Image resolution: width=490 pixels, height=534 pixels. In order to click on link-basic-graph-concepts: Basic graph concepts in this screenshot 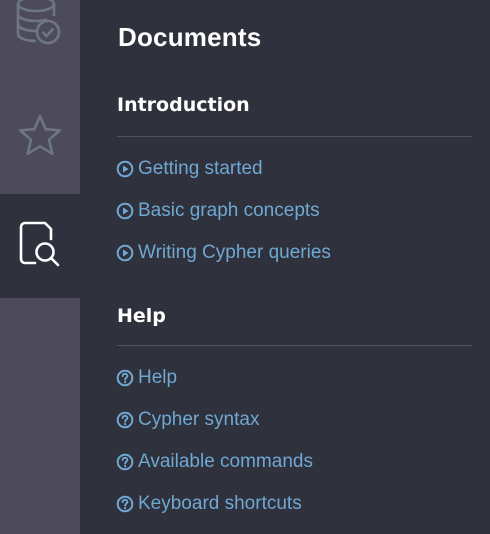, I will do `click(218, 211)`.